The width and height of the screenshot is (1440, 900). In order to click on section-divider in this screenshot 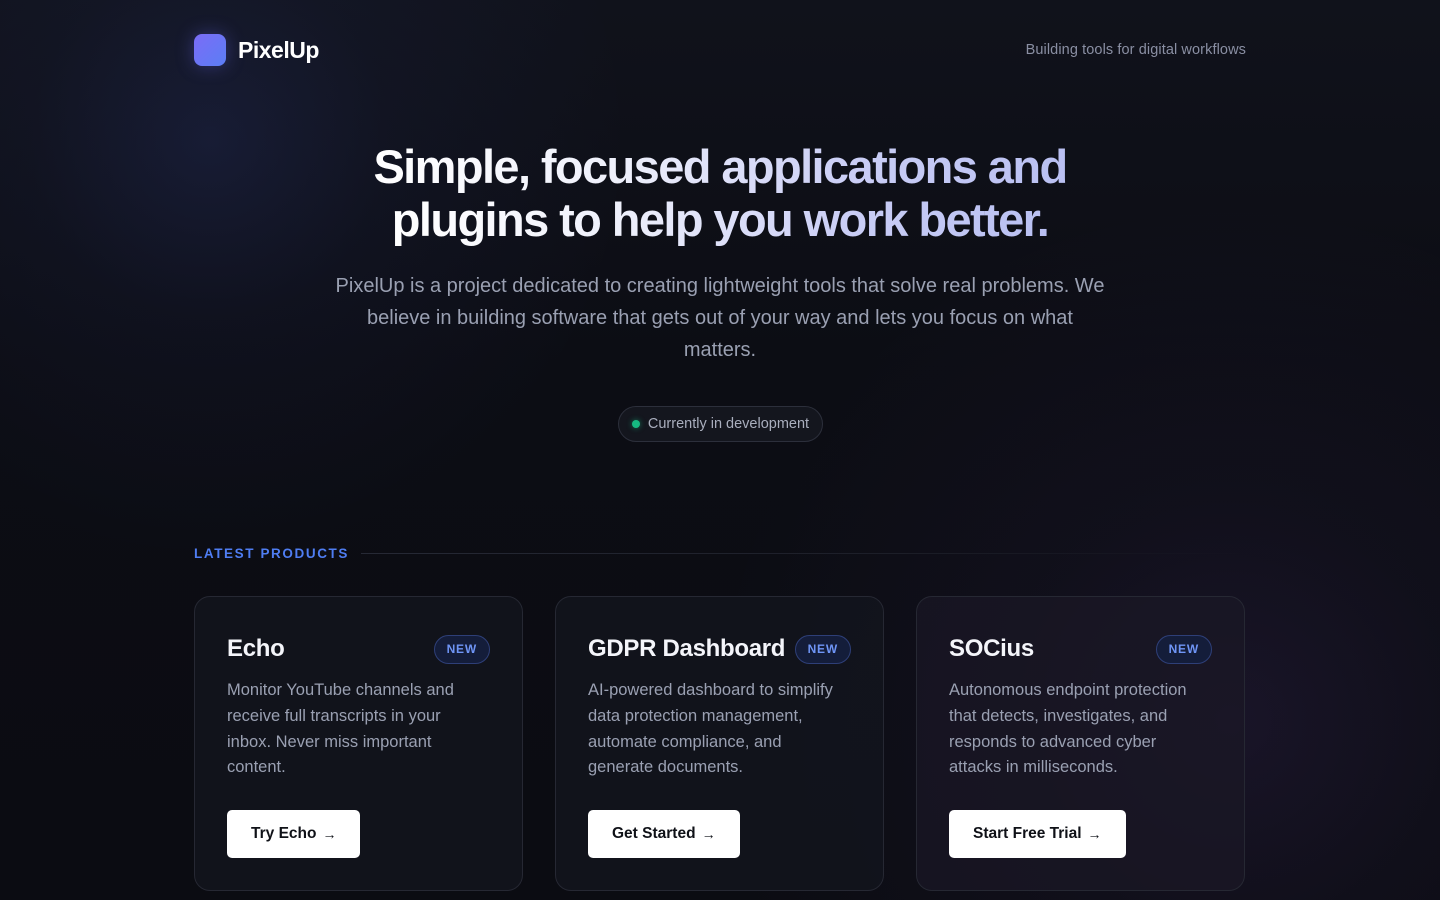, I will do `click(803, 553)`.